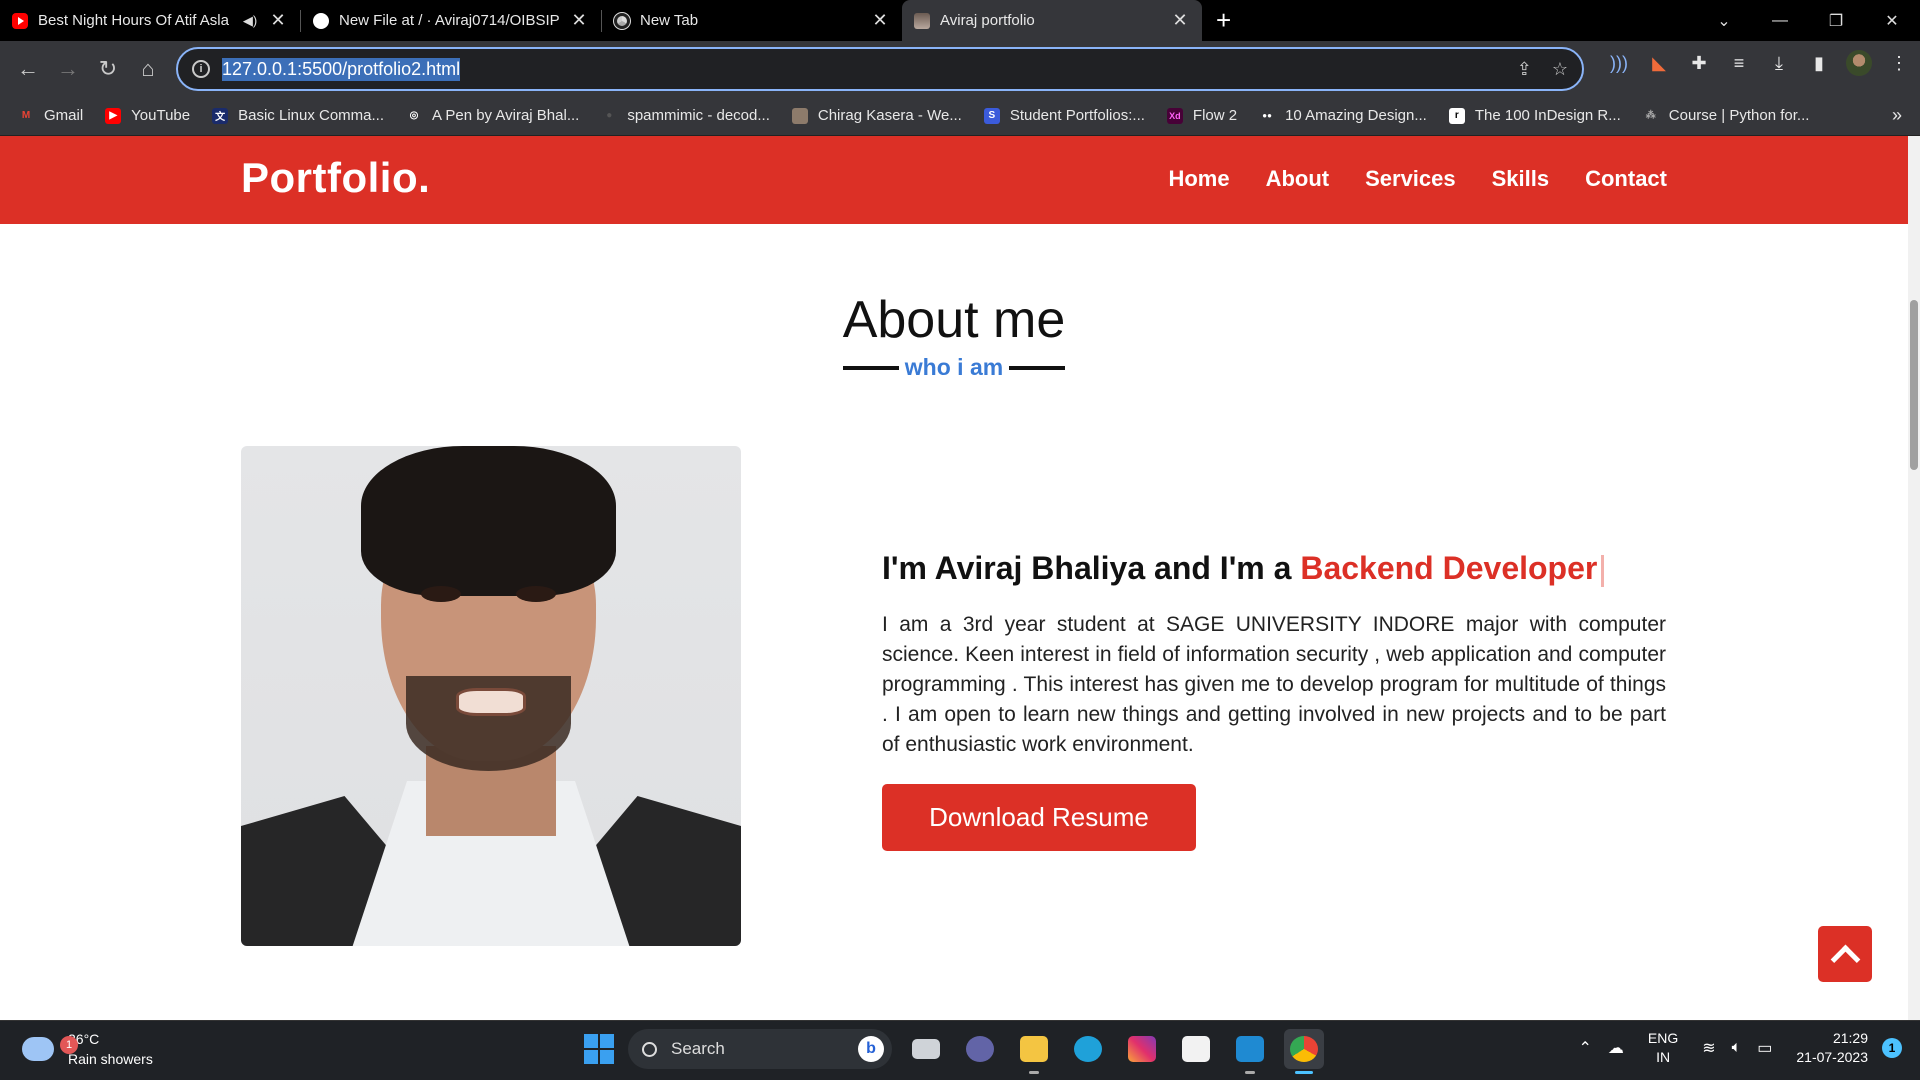  What do you see at coordinates (1616, 1048) in the screenshot?
I see `onedrive-cloud-icon: ☁` at bounding box center [1616, 1048].